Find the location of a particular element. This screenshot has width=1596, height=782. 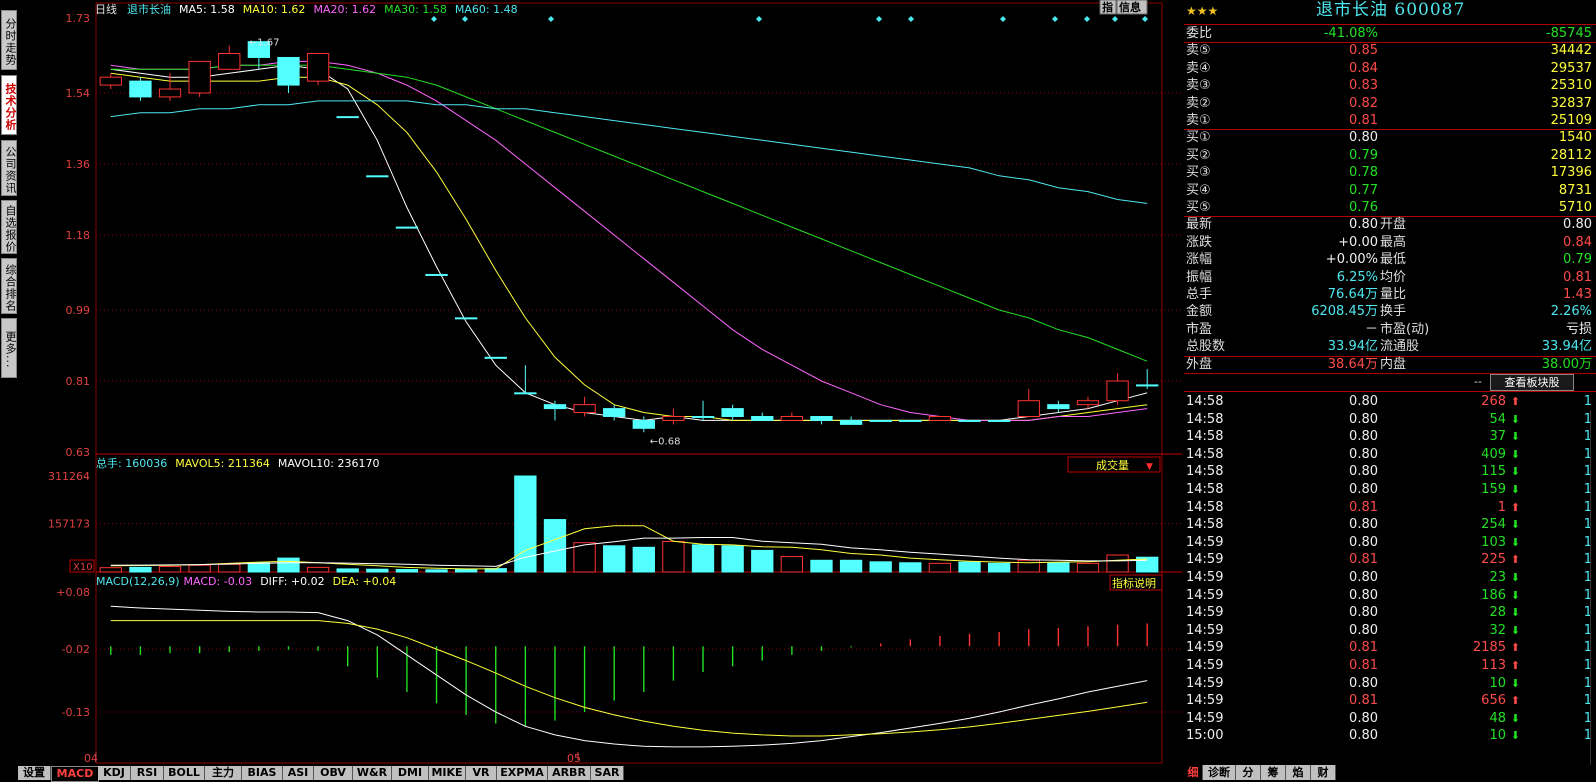

stat-label-2: 换手 is located at coordinates (1393, 312).